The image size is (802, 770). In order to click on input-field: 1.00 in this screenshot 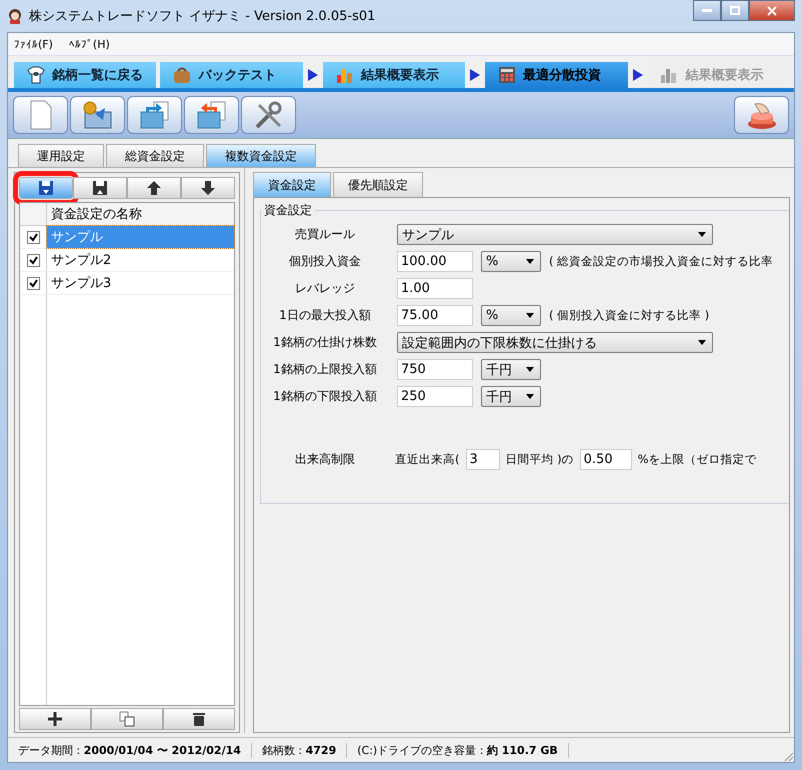, I will do `click(435, 288)`.